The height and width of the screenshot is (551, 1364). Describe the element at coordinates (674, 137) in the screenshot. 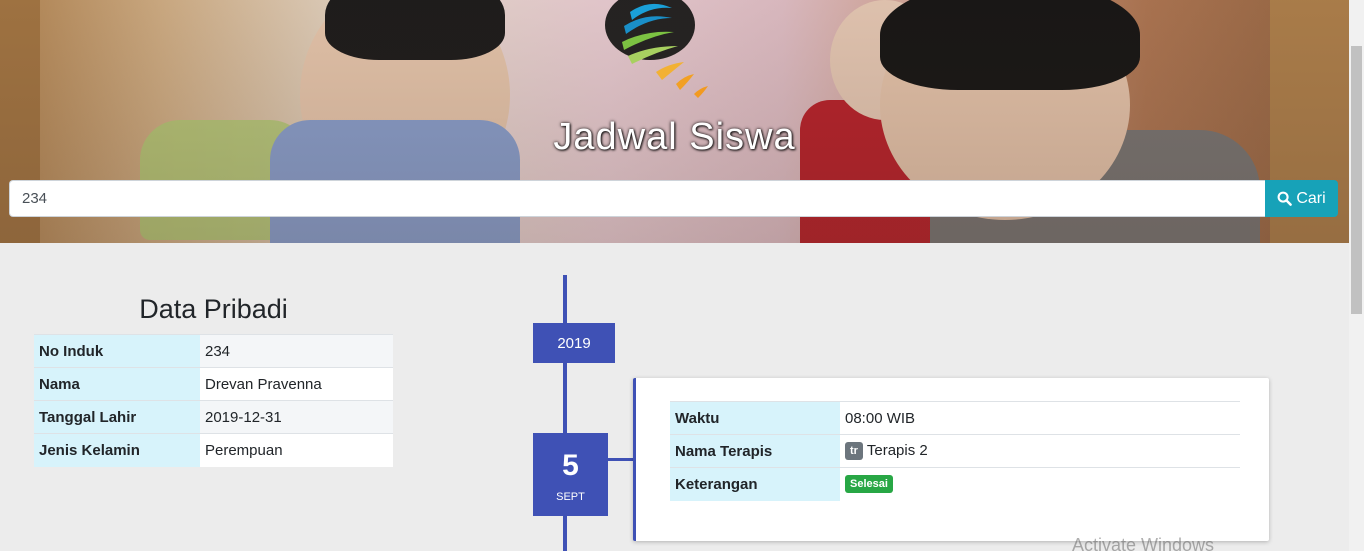

I see `page-title: Jadwal Siswa` at that location.